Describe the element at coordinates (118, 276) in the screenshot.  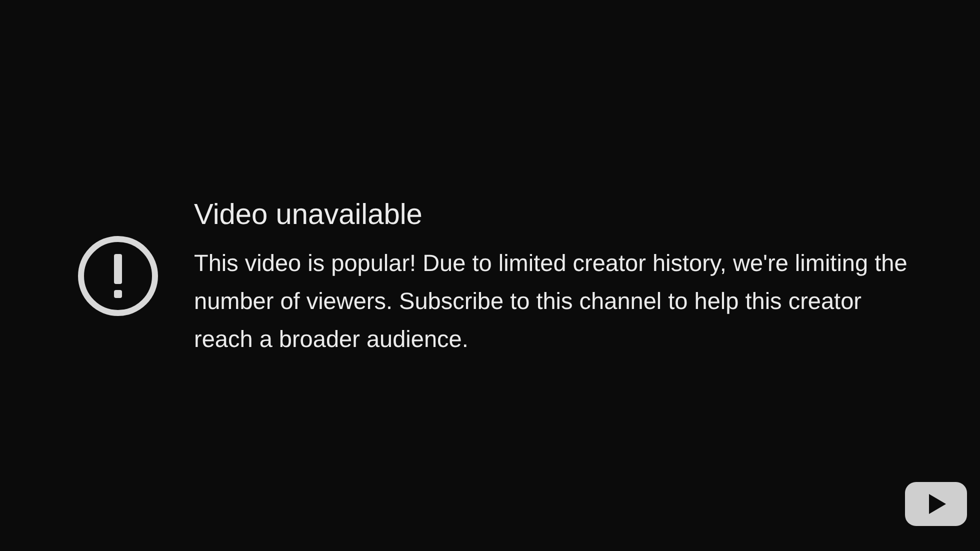
I see `alert-icon` at that location.